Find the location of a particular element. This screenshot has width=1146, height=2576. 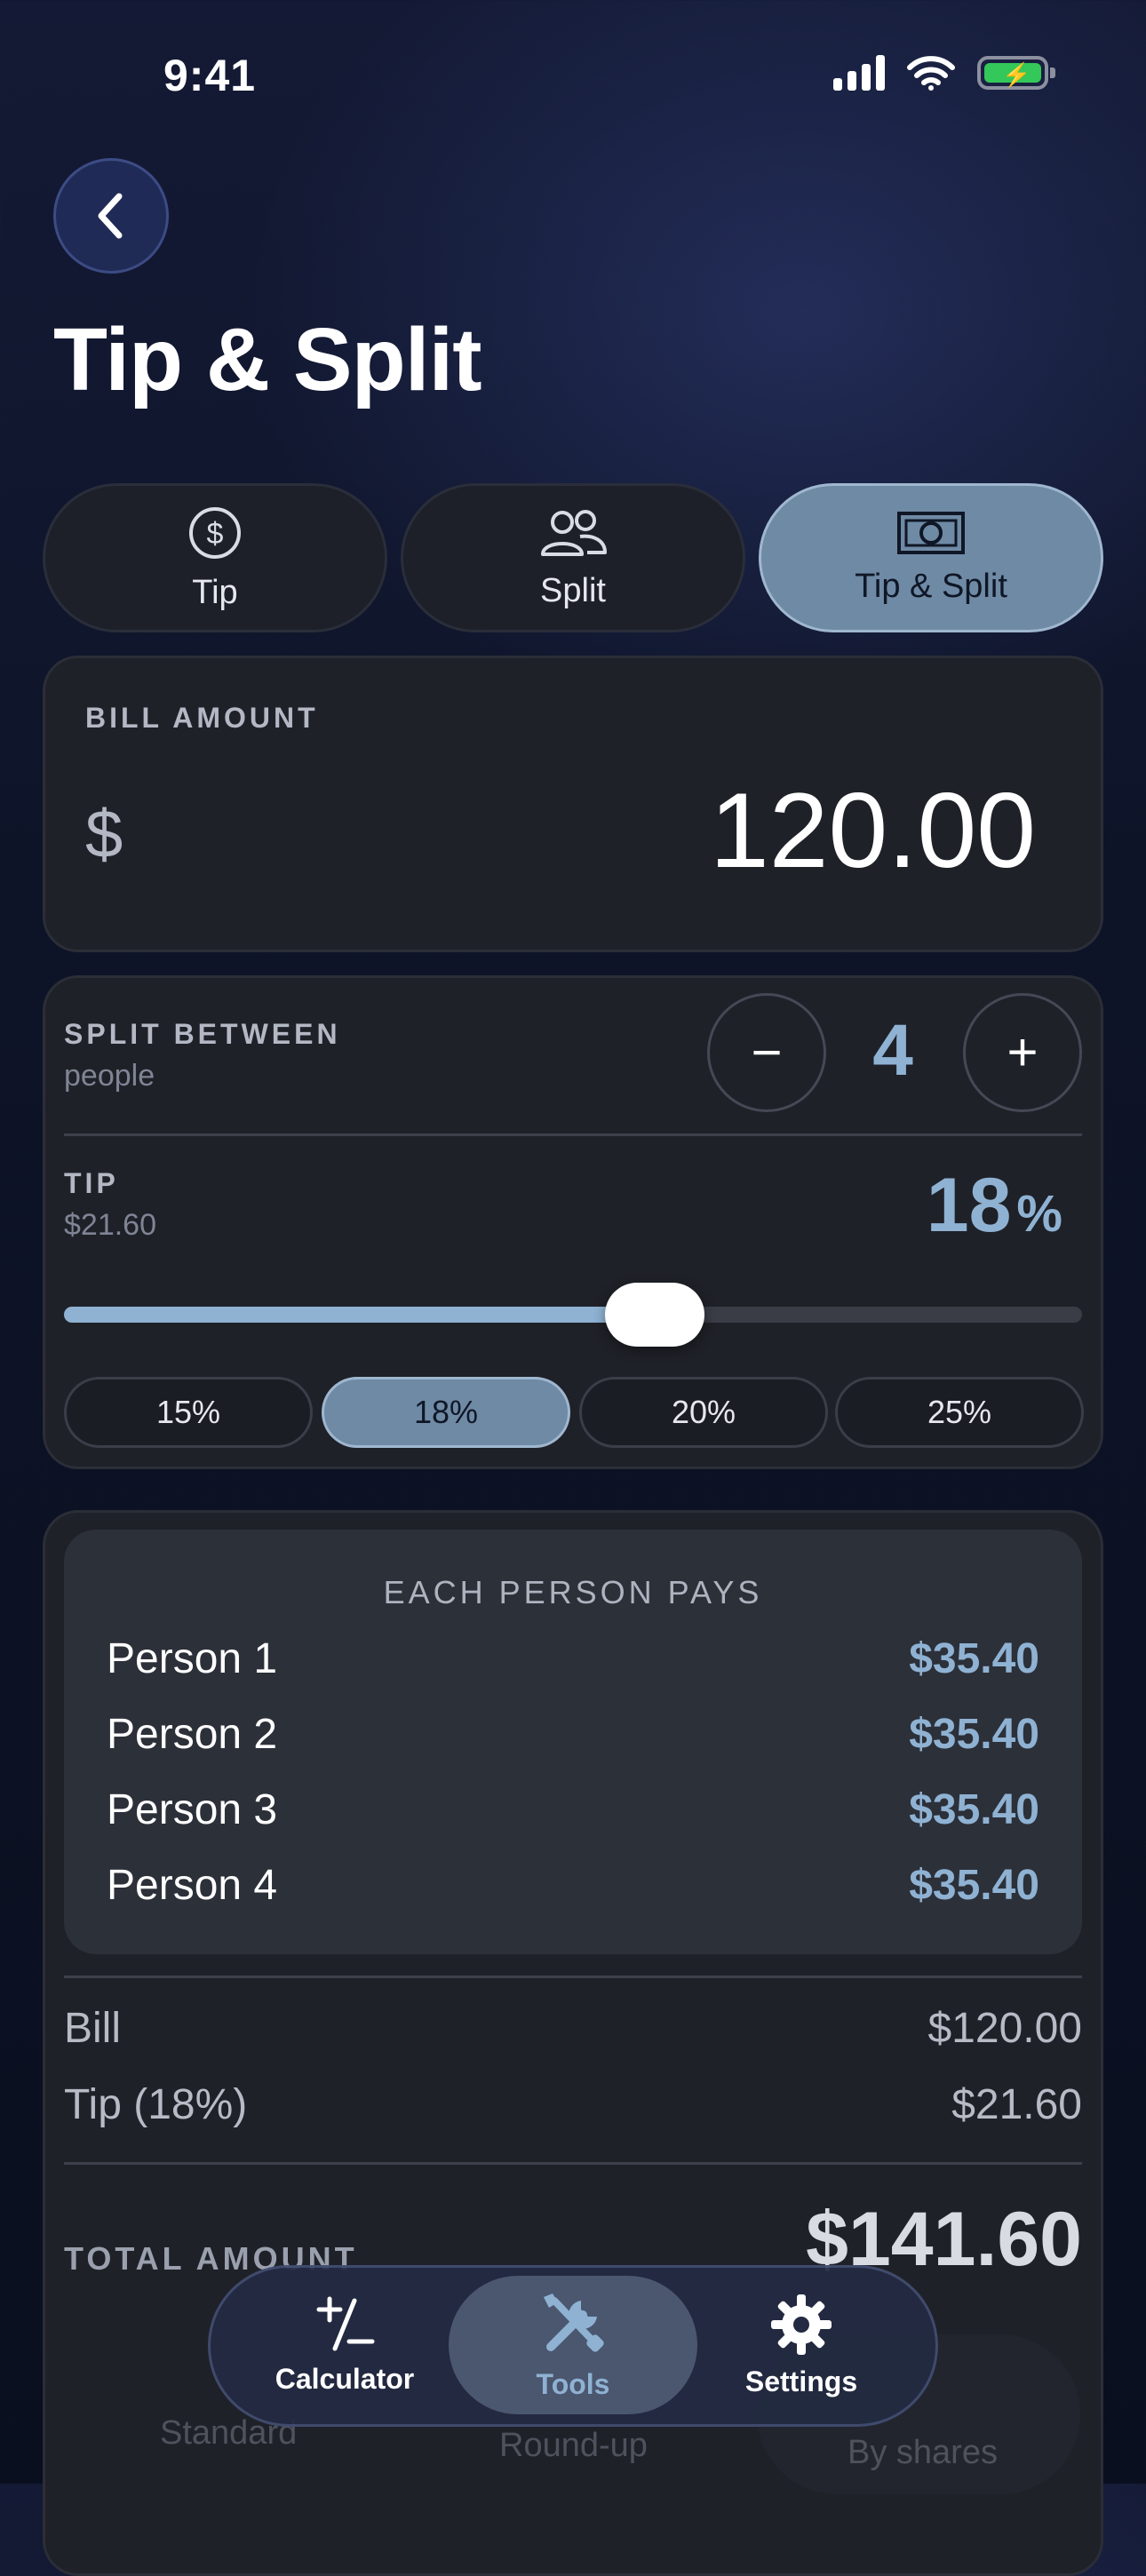

chevron-left-icon is located at coordinates (110, 216).